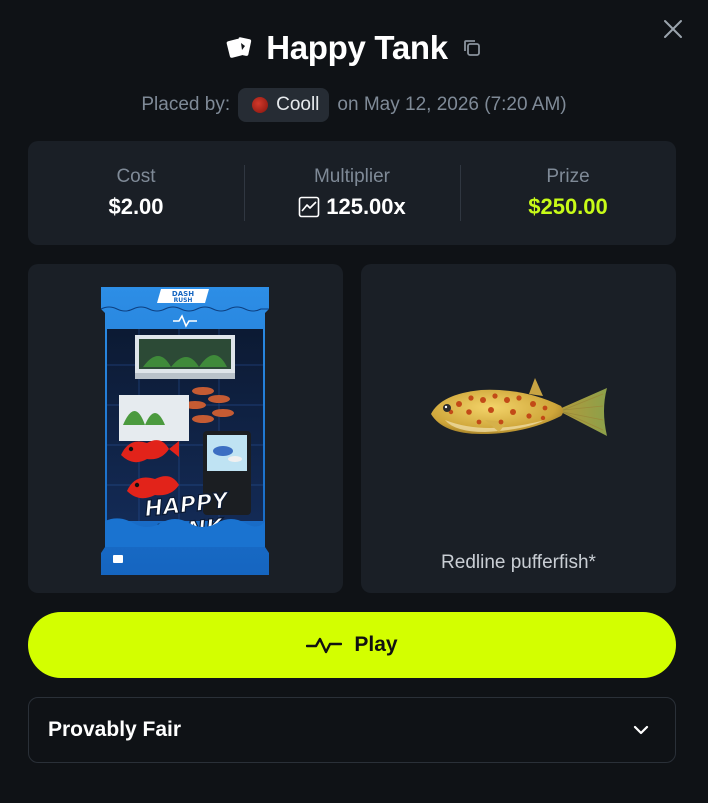 This screenshot has width=708, height=803. What do you see at coordinates (641, 730) in the screenshot?
I see `chevron-down-icon` at bounding box center [641, 730].